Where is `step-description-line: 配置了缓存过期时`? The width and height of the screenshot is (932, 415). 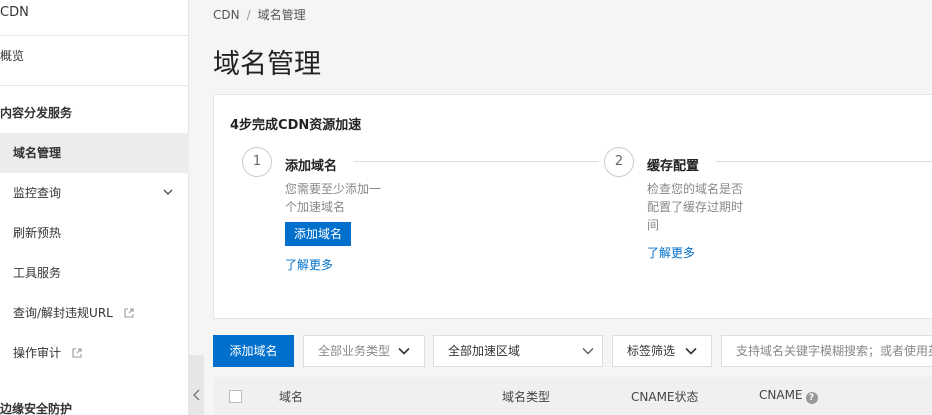 step-description-line: 配置了缓存过期时 is located at coordinates (695, 207).